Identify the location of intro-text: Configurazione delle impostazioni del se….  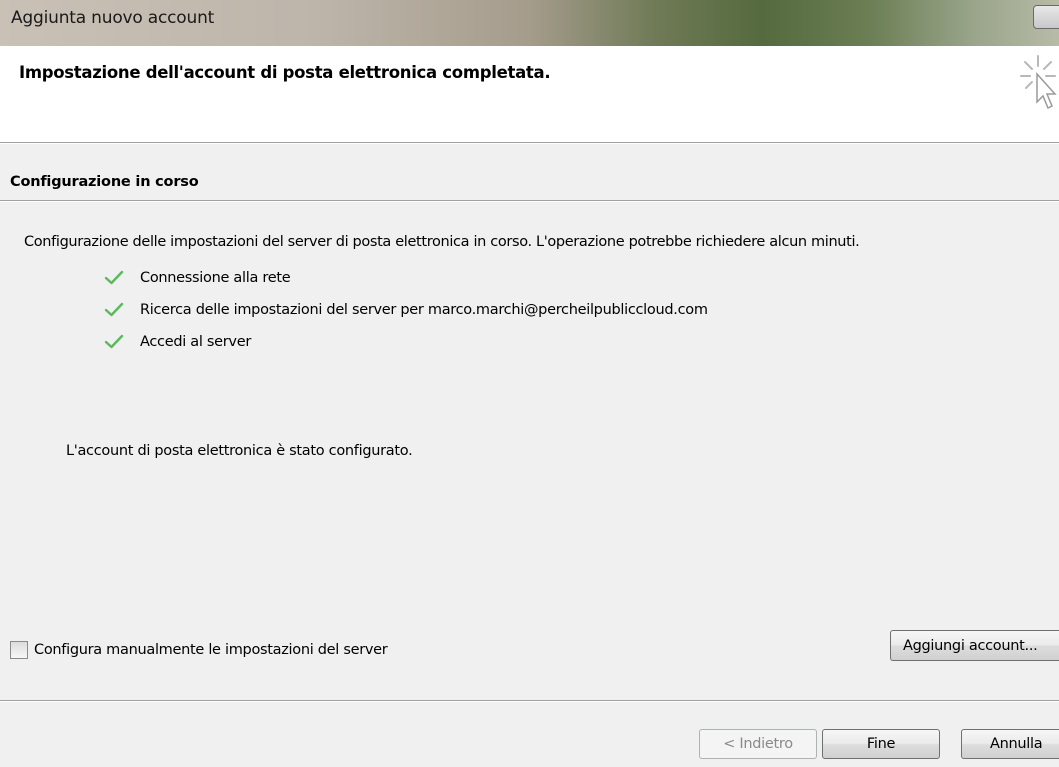
(442, 242).